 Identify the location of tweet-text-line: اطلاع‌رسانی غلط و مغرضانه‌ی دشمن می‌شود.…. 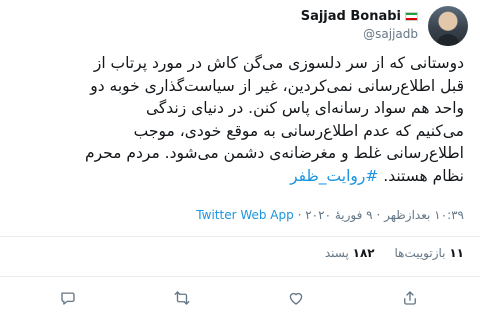
(274, 153).